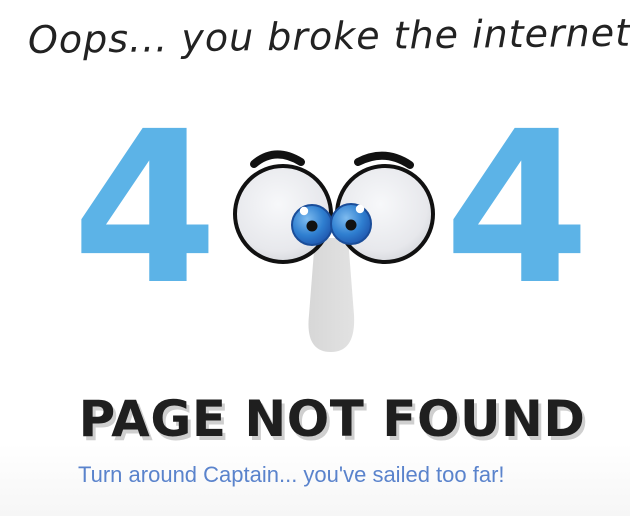 Image resolution: width=630 pixels, height=516 pixels. I want to click on right-pupil, so click(351, 225).